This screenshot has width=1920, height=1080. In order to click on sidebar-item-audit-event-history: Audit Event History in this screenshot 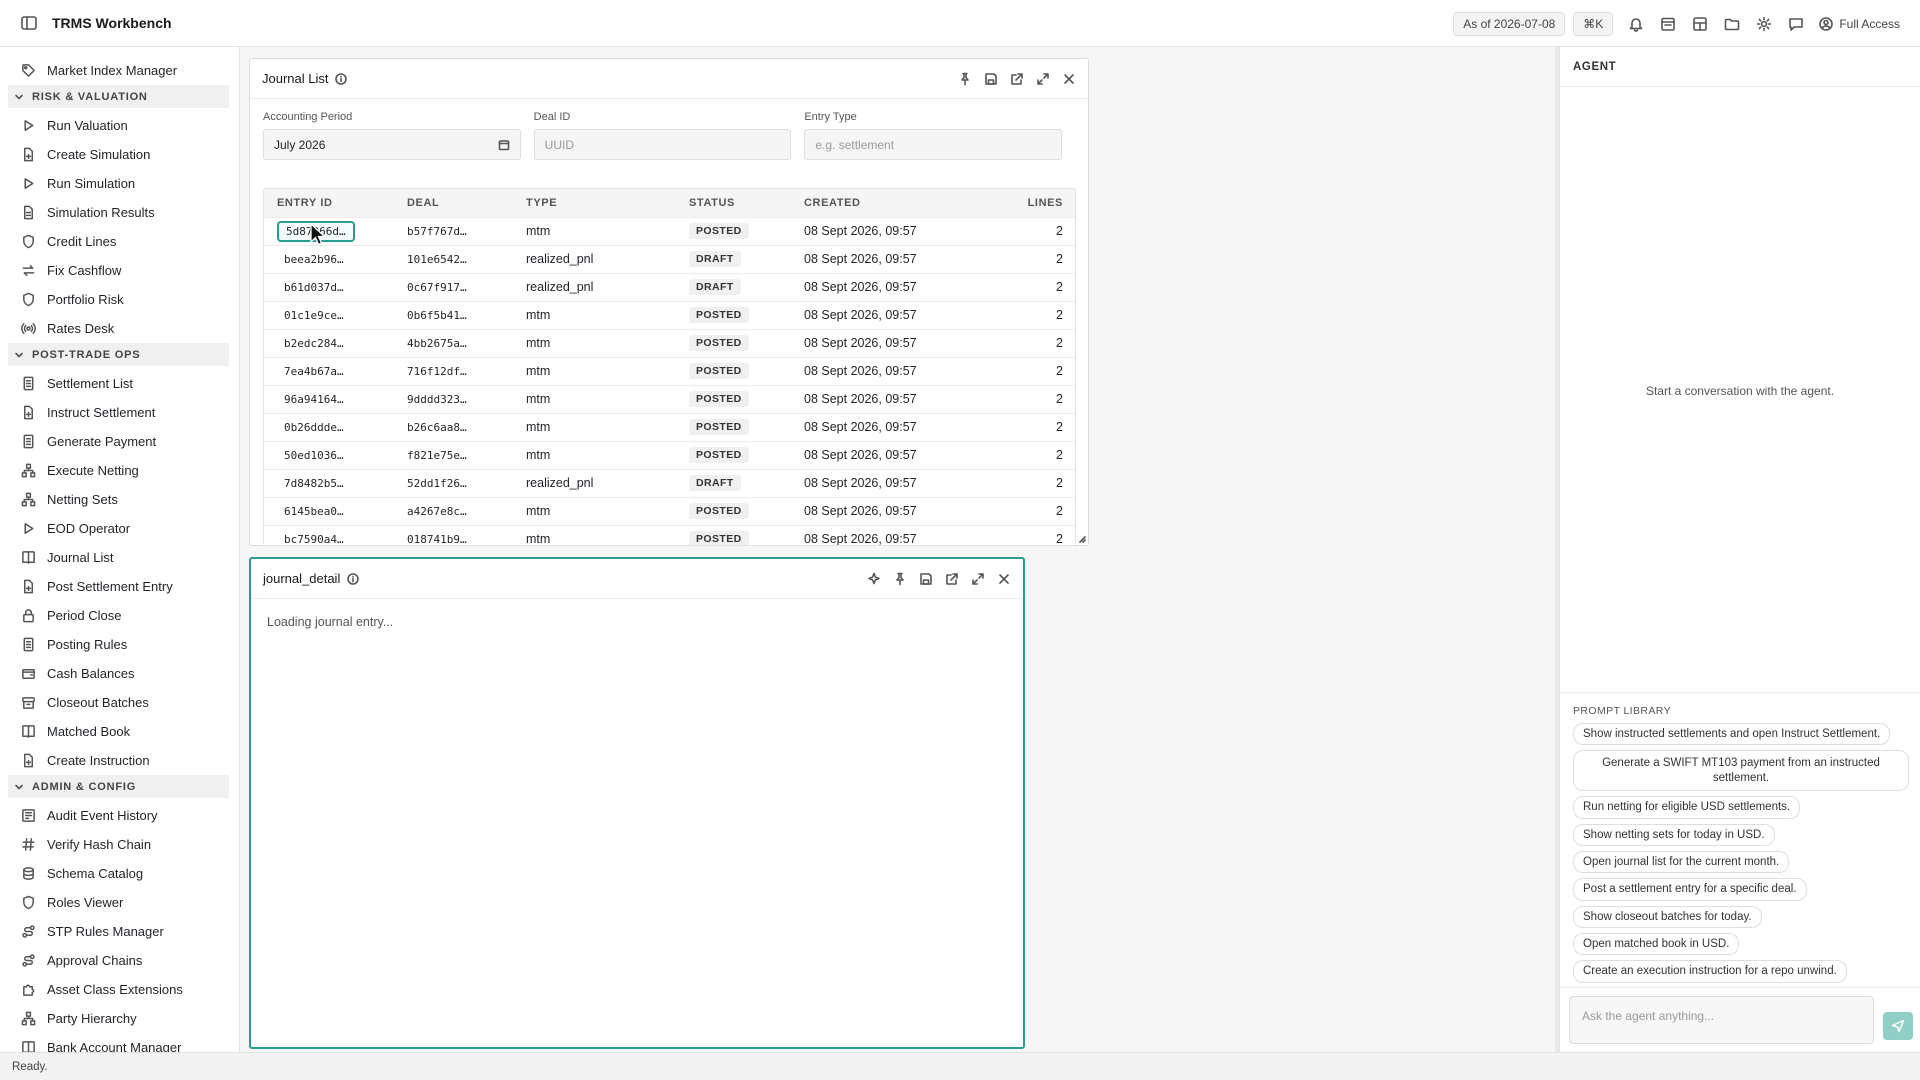, I will do `click(119, 815)`.